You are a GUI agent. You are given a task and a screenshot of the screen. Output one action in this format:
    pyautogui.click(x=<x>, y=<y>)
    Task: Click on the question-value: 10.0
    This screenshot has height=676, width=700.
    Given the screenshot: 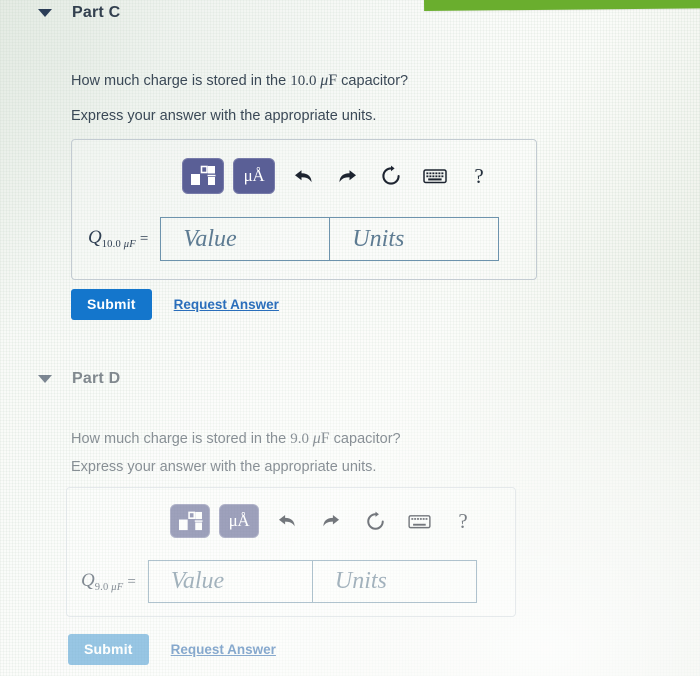 What is the action you would take?
    pyautogui.click(x=305, y=81)
    